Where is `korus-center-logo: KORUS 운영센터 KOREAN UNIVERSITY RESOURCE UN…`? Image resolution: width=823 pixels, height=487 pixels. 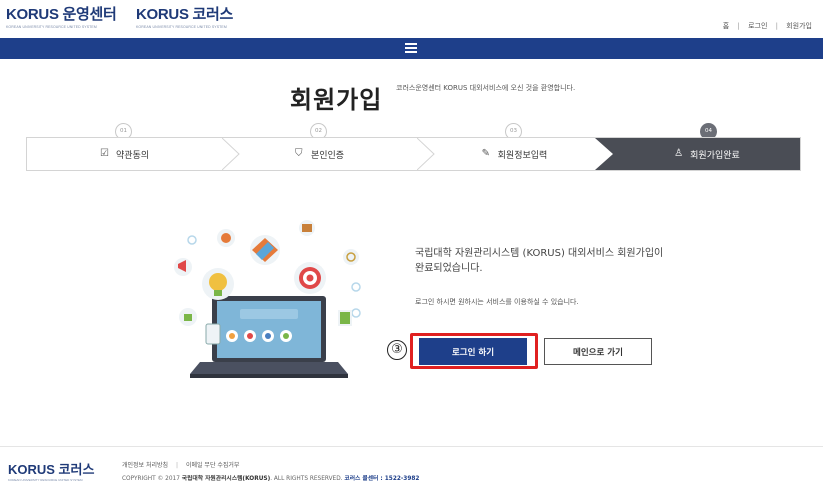 korus-center-logo: KORUS 운영센터 KOREAN UNIVERSITY RESOURCE UN… is located at coordinates (61, 16).